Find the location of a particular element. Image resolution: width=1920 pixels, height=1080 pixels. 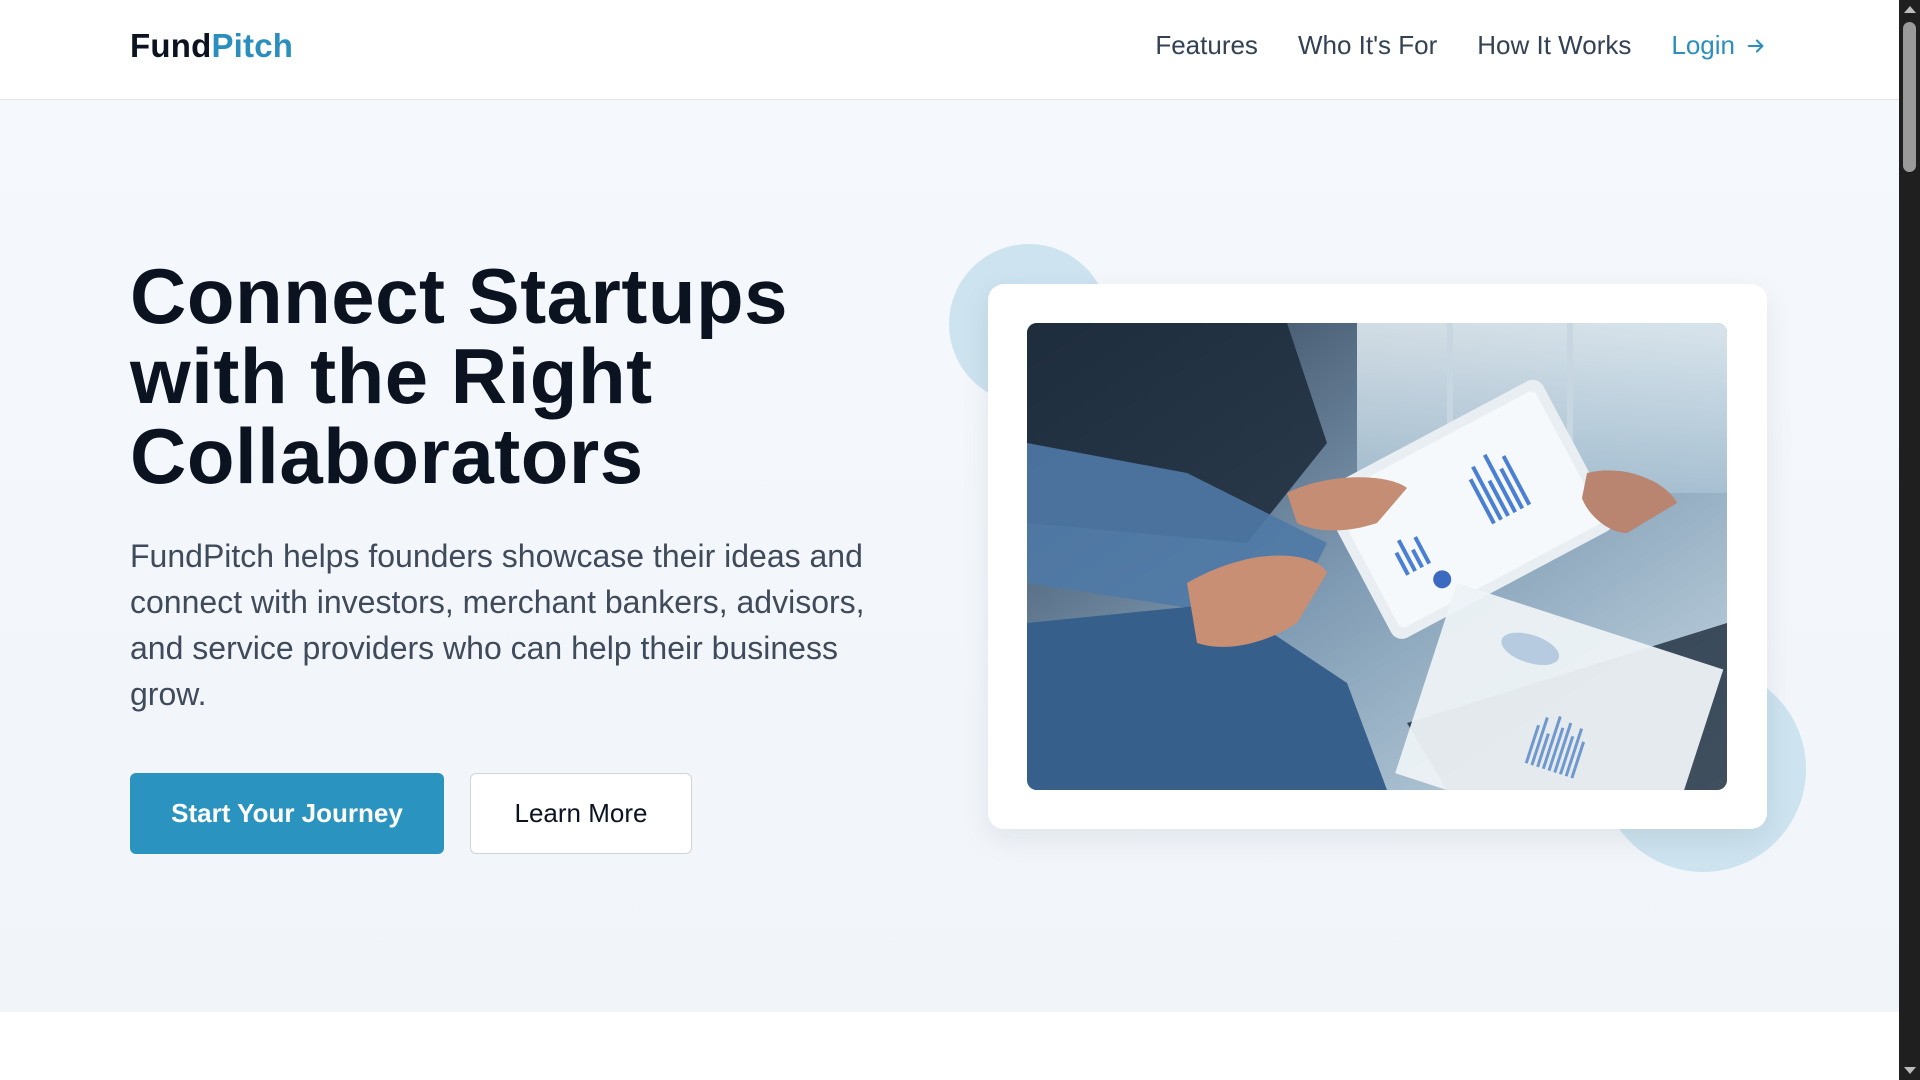

start-journey-button: Start Your Journey is located at coordinates (287, 813).